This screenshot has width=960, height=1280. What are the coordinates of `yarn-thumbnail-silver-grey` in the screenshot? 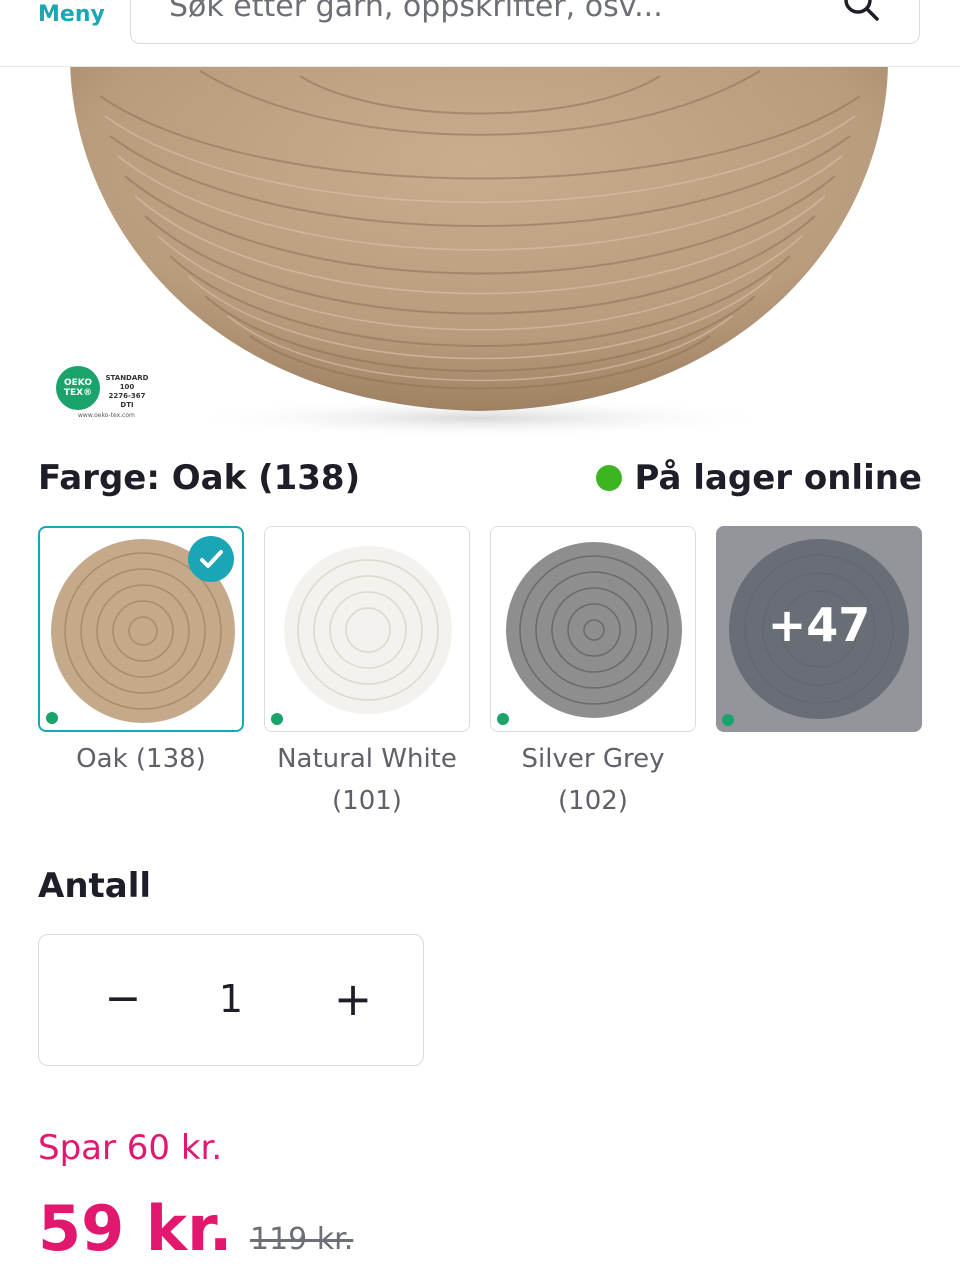 It's located at (594, 630).